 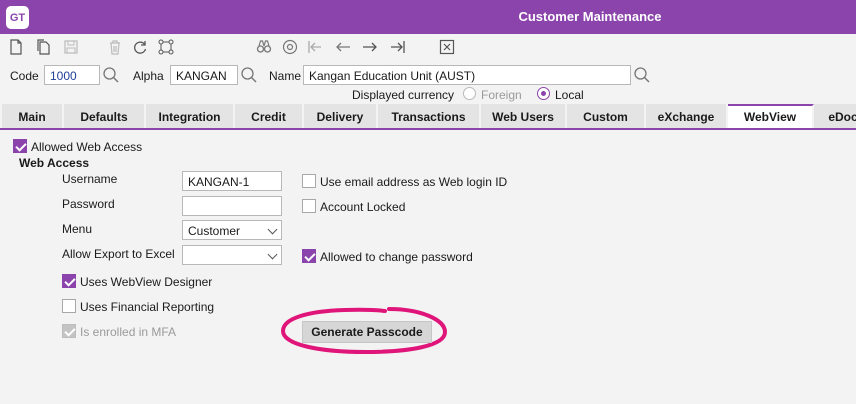 I want to click on tab-exchange: eXchange, so click(x=687, y=116).